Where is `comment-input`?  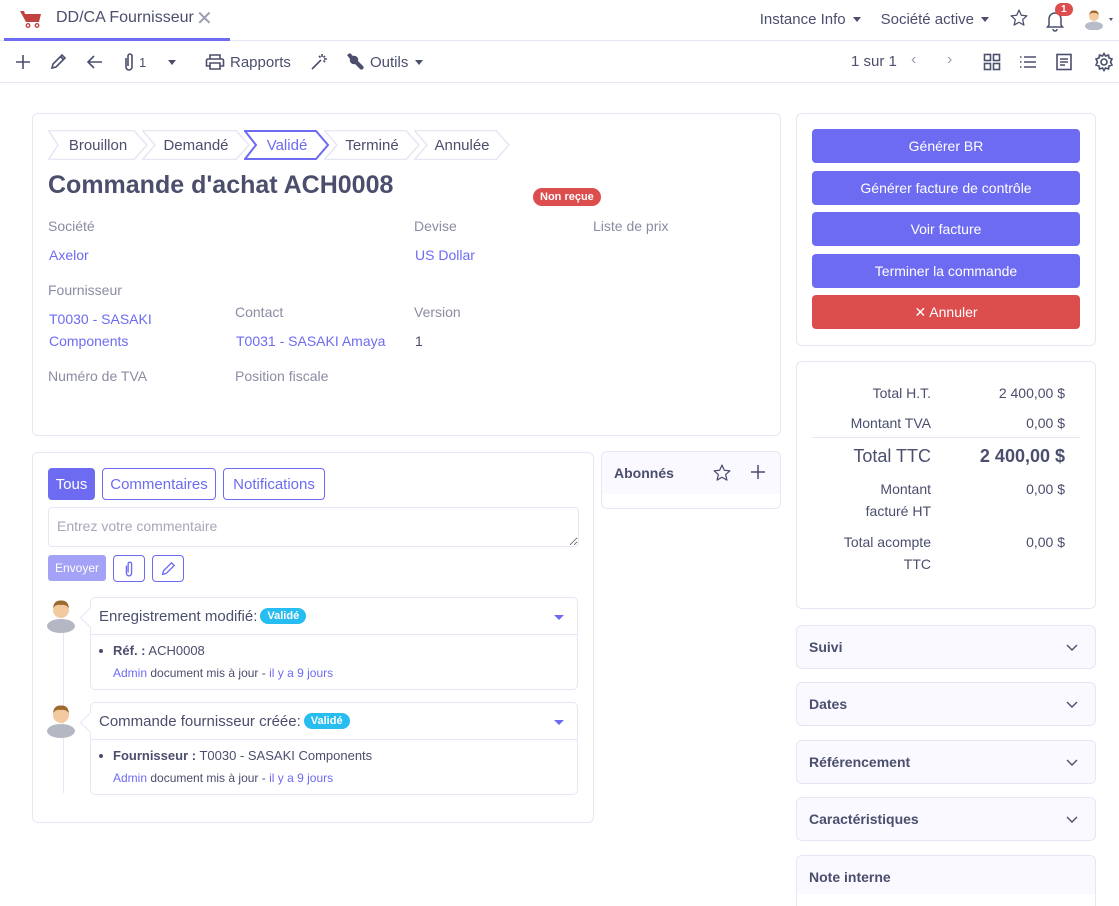 comment-input is located at coordinates (313, 527).